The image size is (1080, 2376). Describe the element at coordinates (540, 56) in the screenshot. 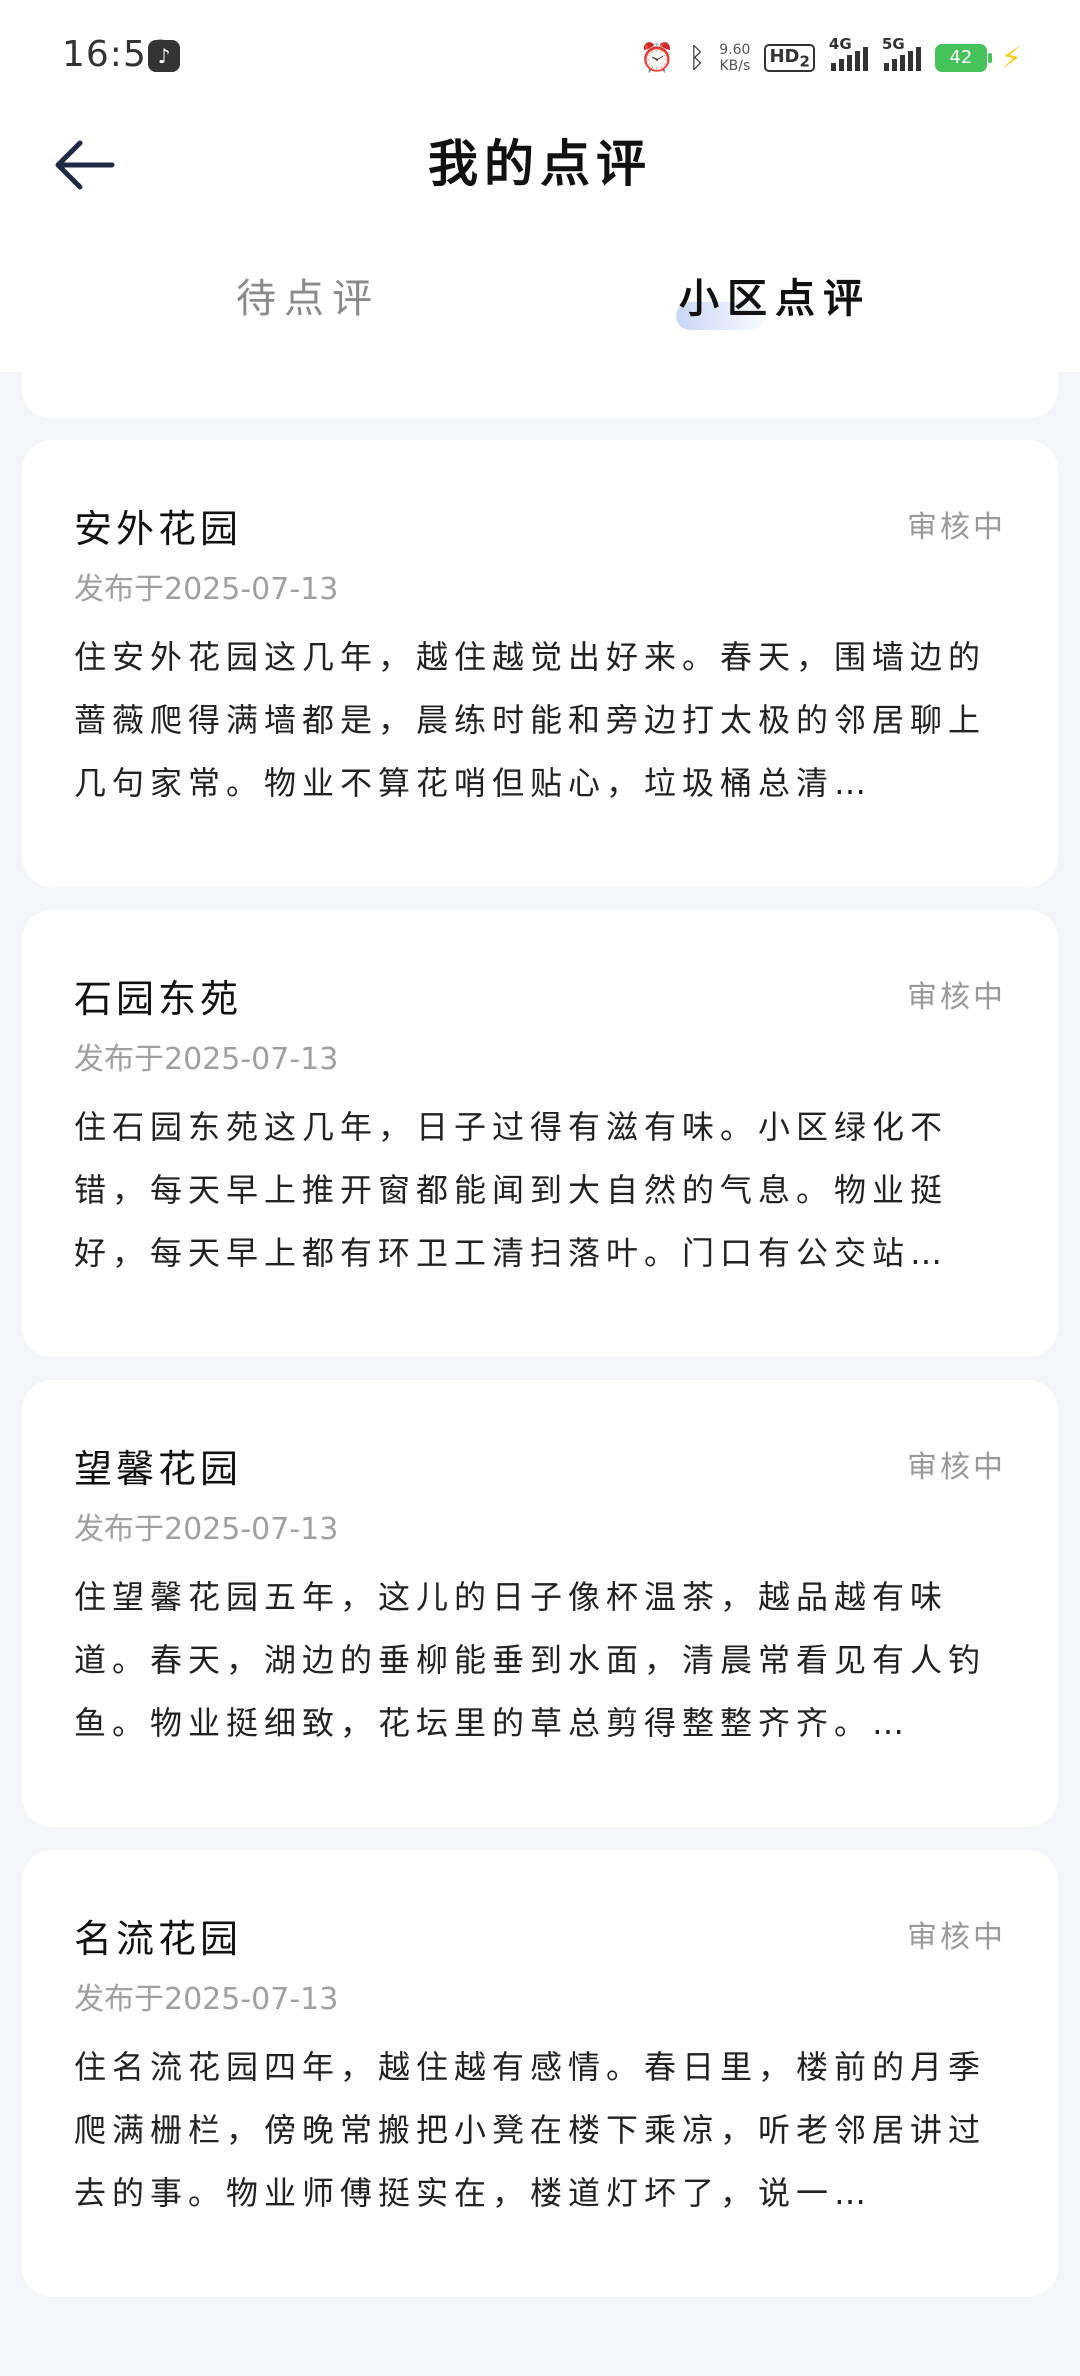

I see `status-bar: 16:56 ♪ ⏰ ᛒ 9.60 KB/s HD2 4G 5G 42 ⚡` at that location.